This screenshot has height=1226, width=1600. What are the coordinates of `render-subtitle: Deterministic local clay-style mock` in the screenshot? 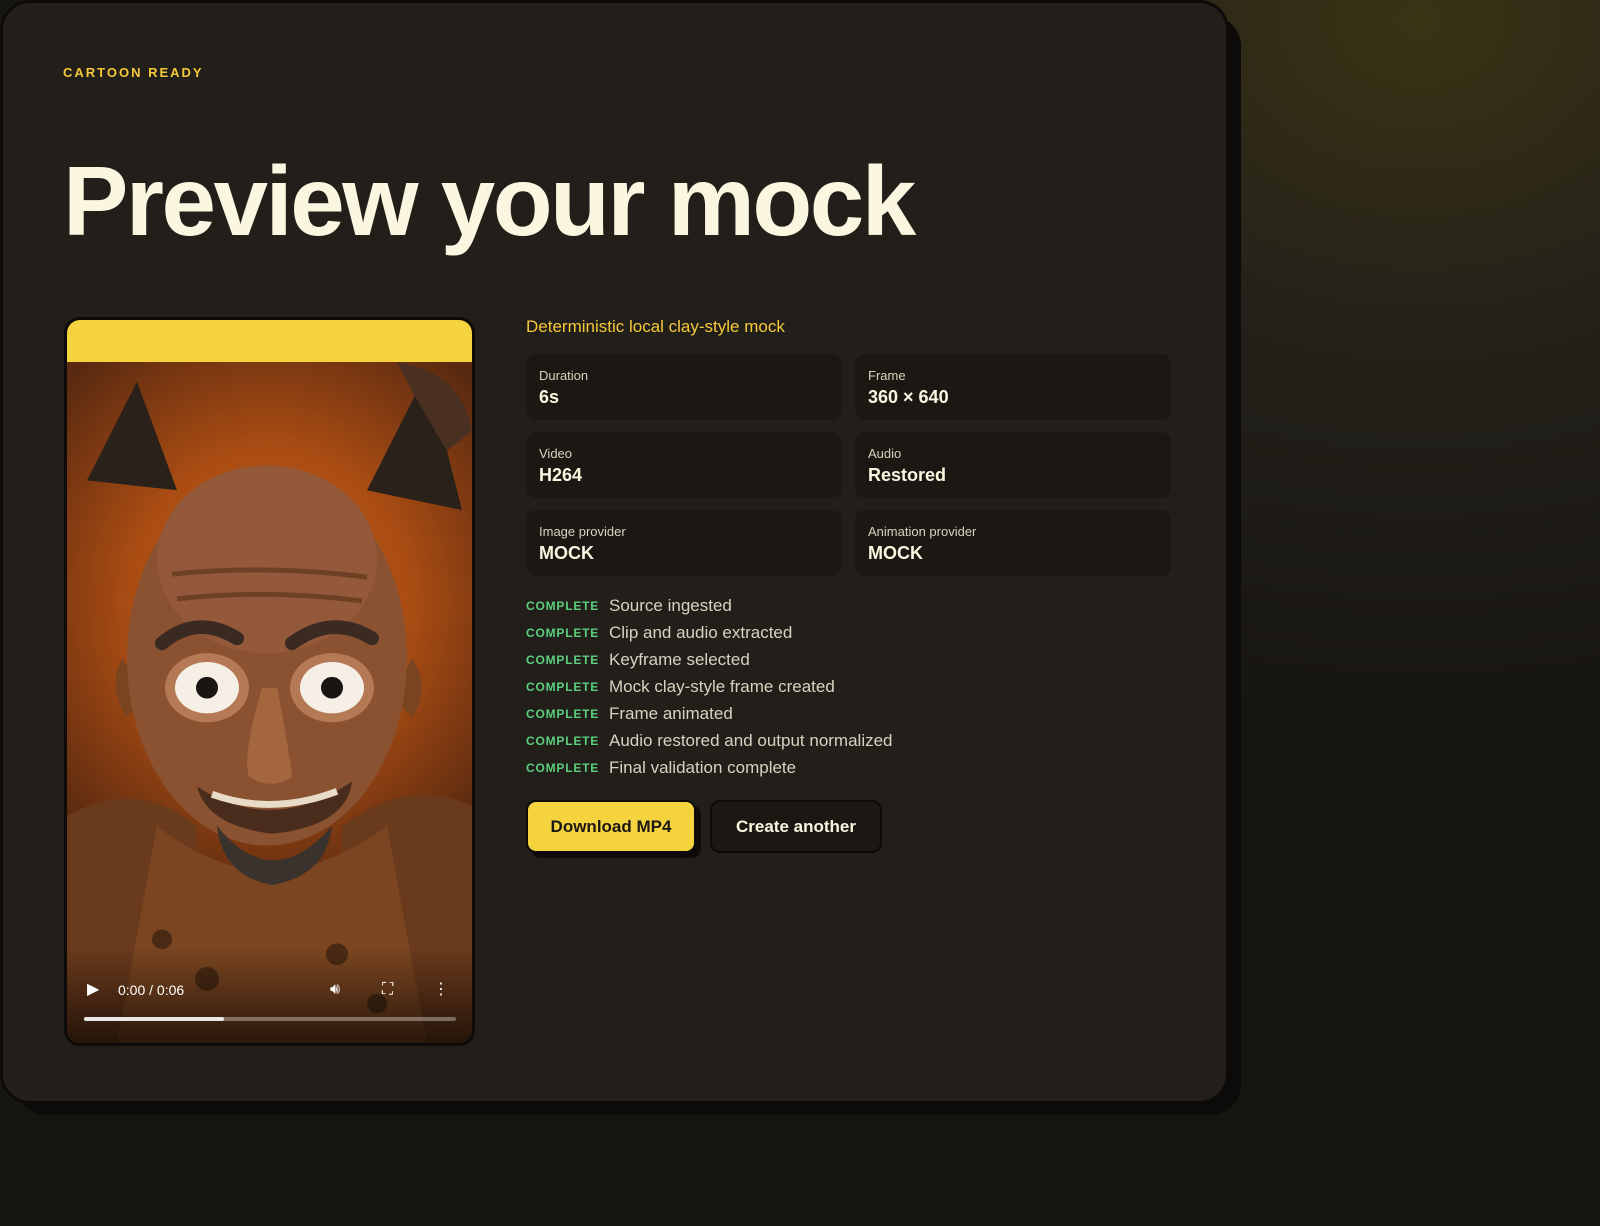 It's located at (655, 326).